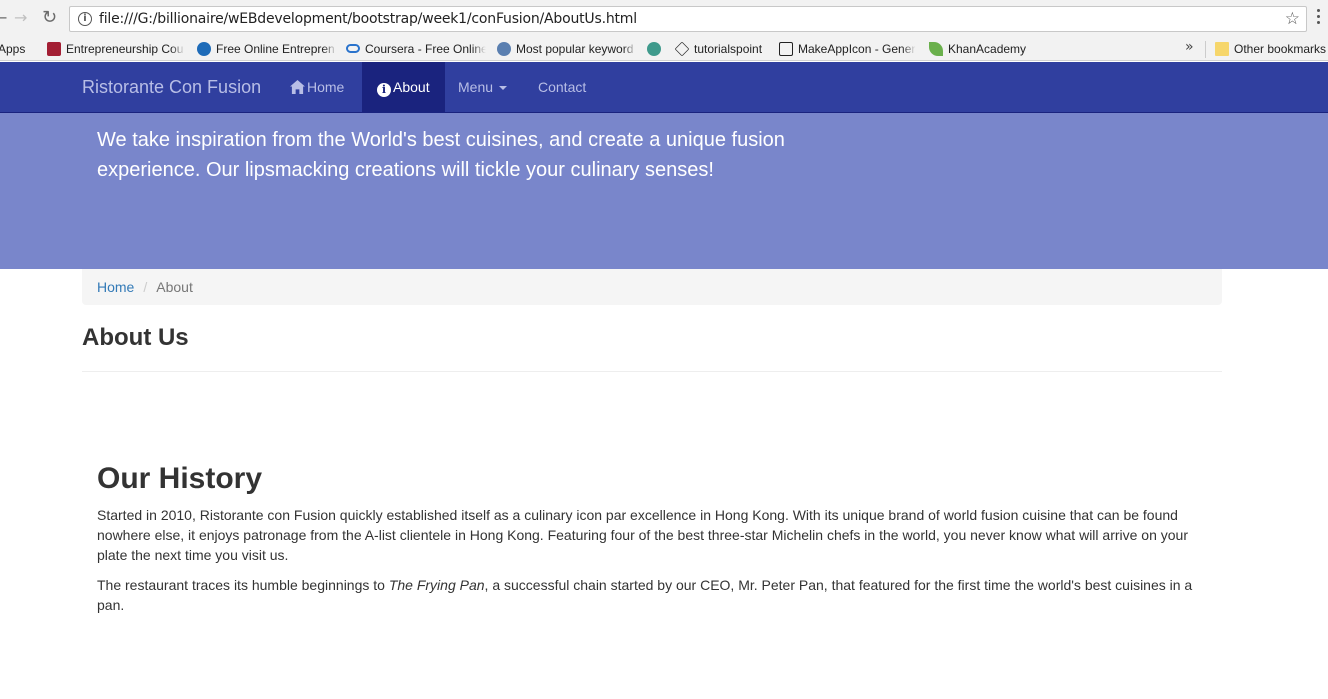 This screenshot has height=699, width=1328. I want to click on bookmark-entrepreneurship: Entrepreneurship Cou, so click(116, 49).